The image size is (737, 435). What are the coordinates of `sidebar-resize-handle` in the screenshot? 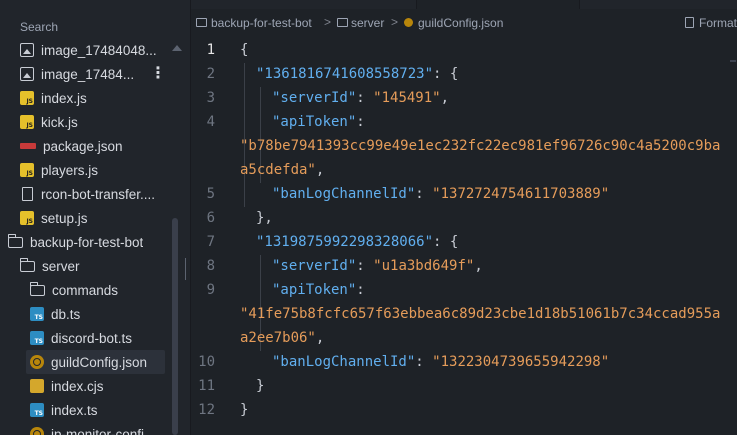 It's located at (185, 269).